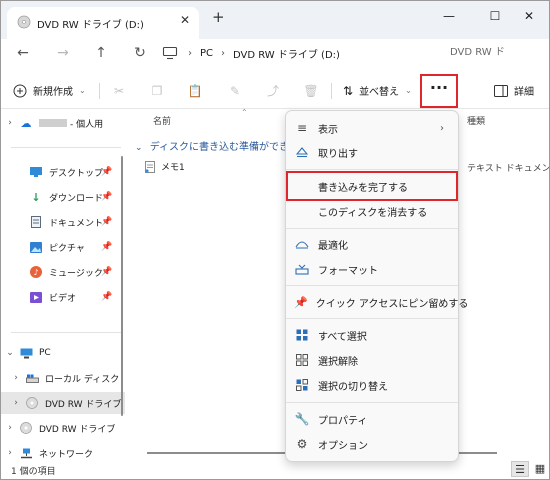 The image size is (550, 480). Describe the element at coordinates (63, 197) in the screenshot. I see `sidebar-item-downloads: ↓ ダウンロード 📌` at that location.